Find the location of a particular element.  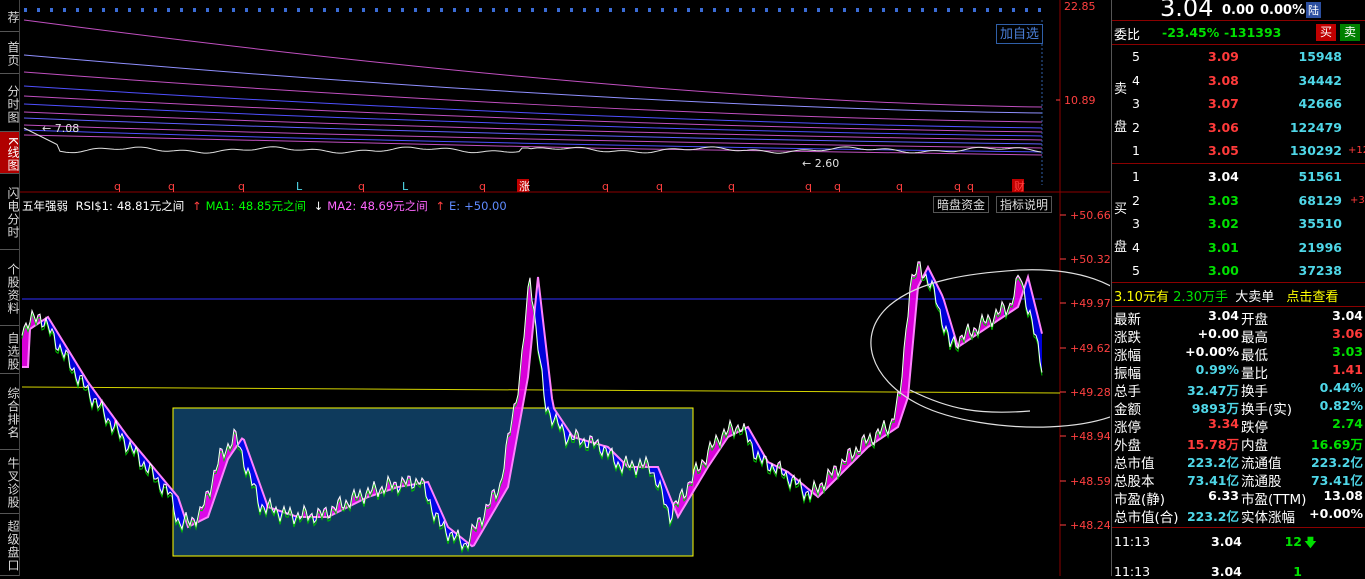

tick-volume: 12 is located at coordinates (1293, 541).